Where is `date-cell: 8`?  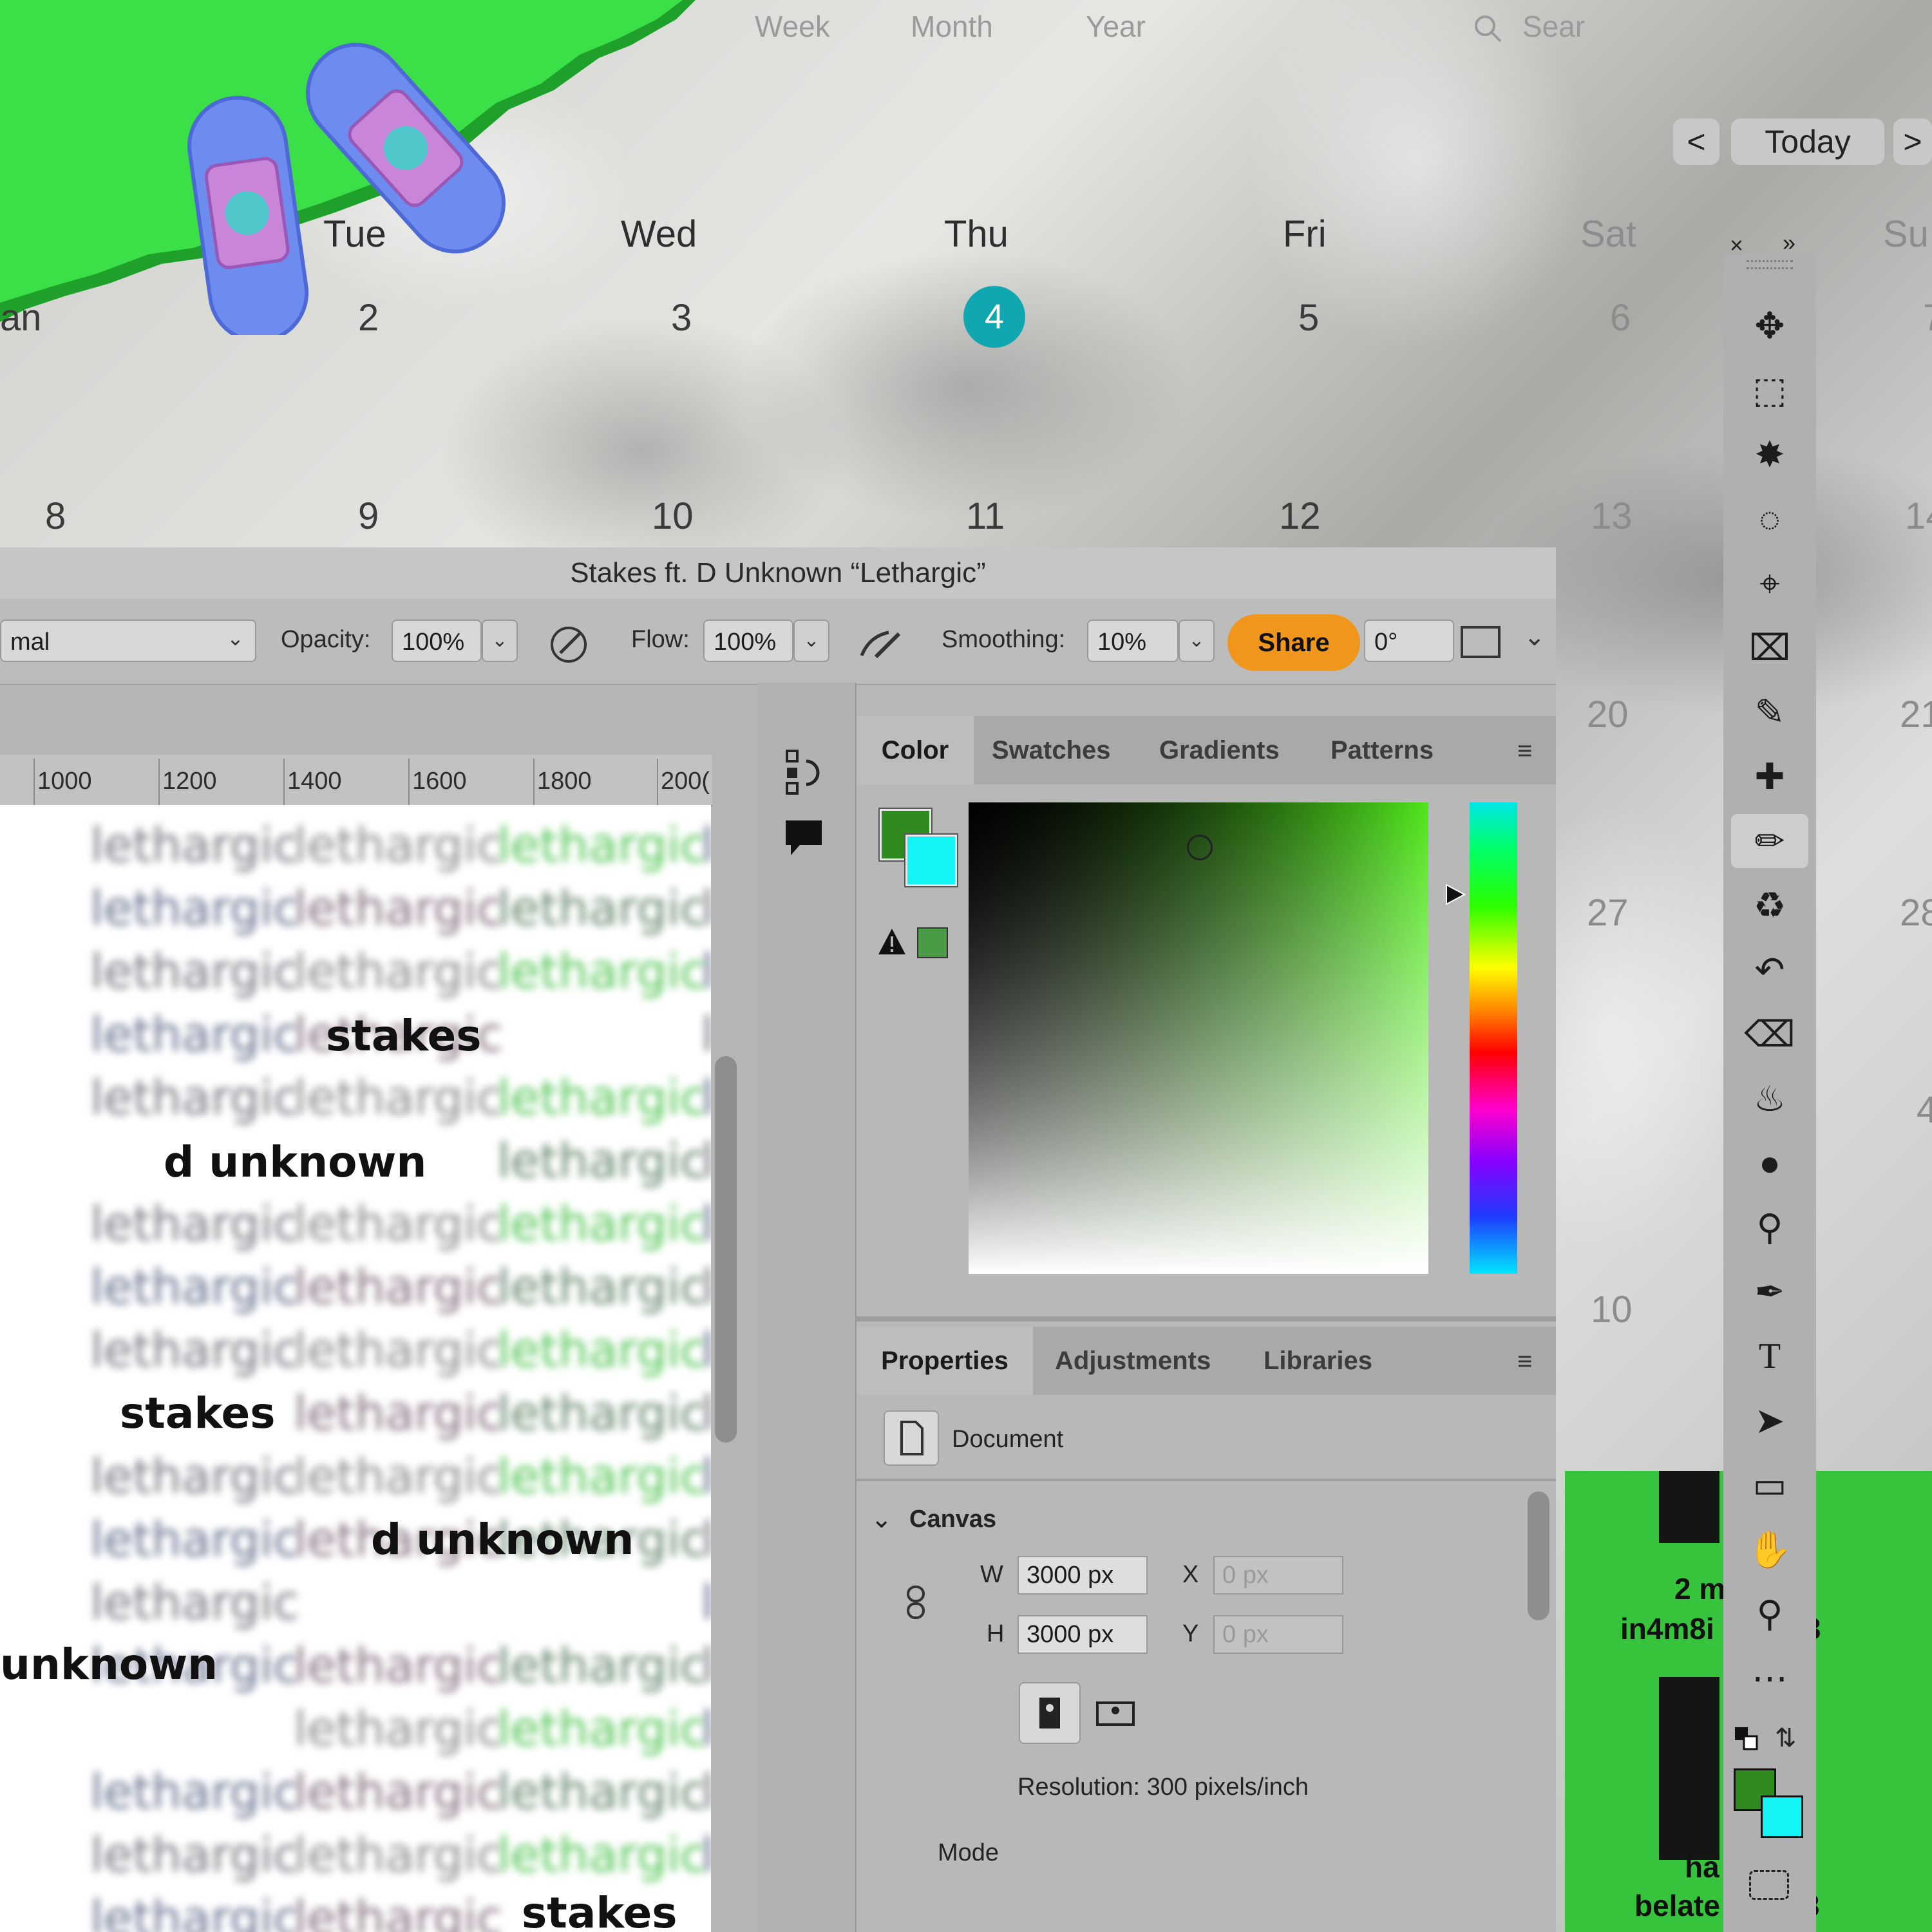 date-cell: 8 is located at coordinates (56, 516).